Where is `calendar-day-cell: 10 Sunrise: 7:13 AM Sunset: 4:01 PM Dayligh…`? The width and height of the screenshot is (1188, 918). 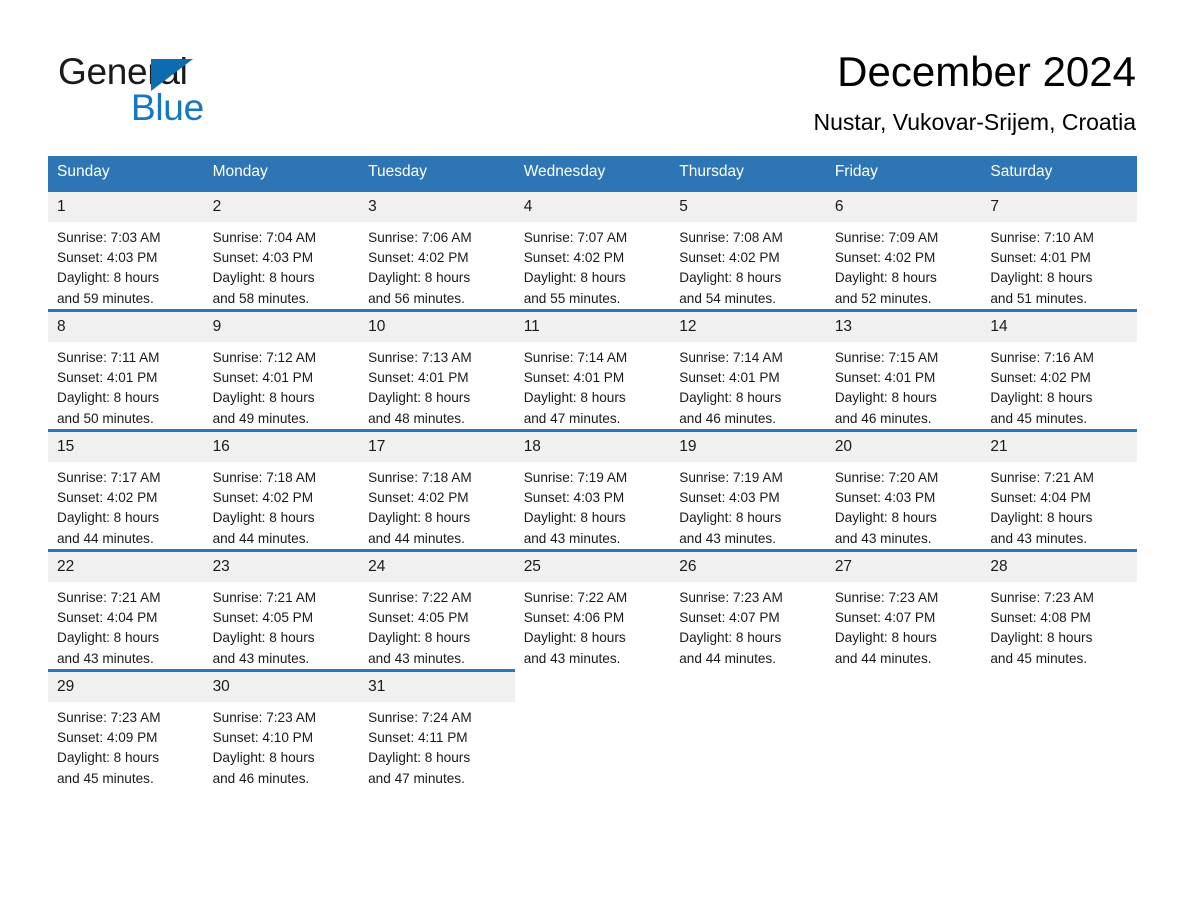 calendar-day-cell: 10 Sunrise: 7:13 AM Sunset: 4:01 PM Dayligh… is located at coordinates (437, 369).